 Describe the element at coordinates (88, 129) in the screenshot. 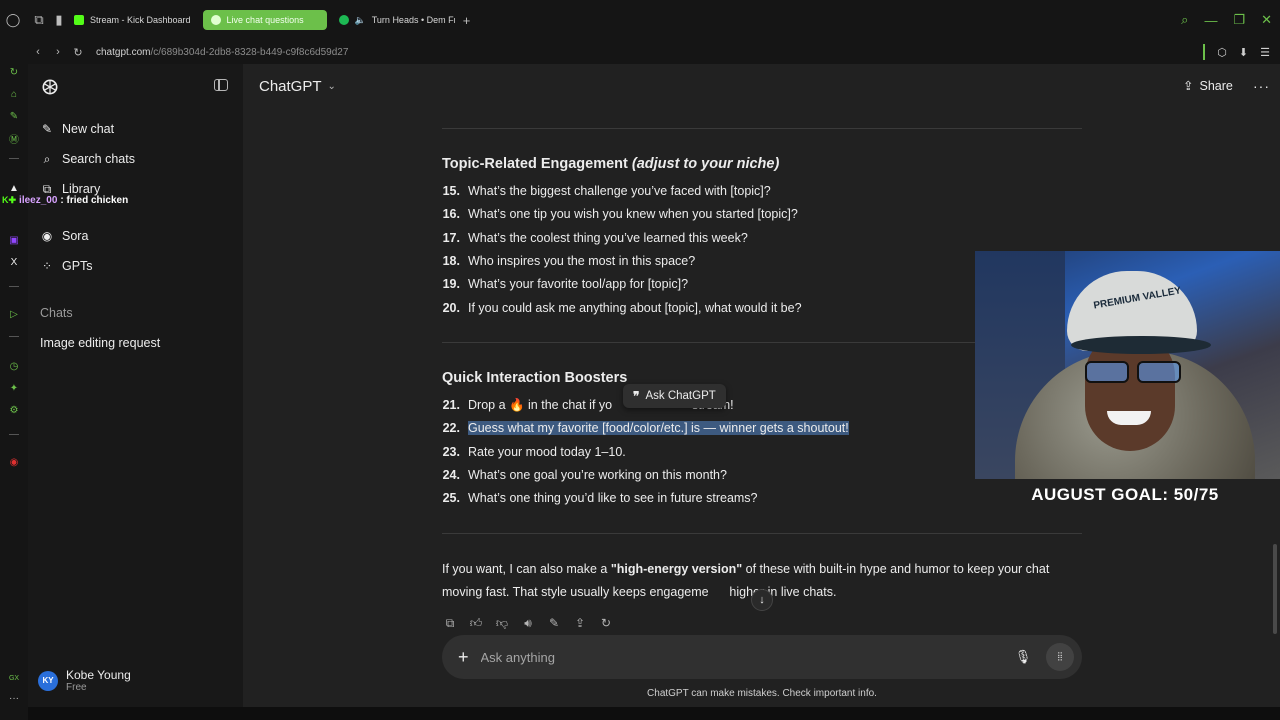

I see `sidebar-item-label: New chat` at that location.